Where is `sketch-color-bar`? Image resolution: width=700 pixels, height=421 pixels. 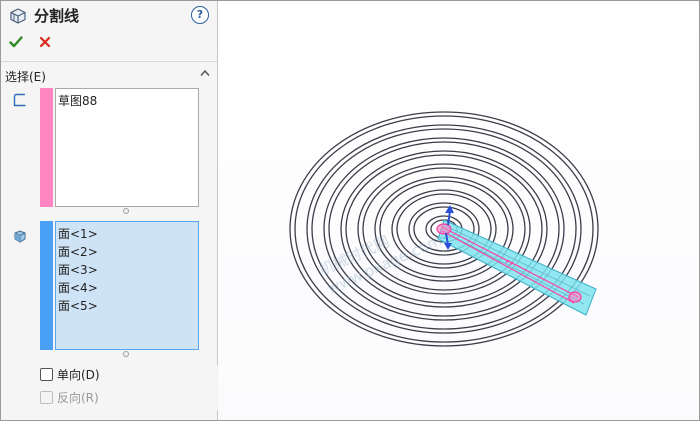
sketch-color-bar is located at coordinates (46, 147).